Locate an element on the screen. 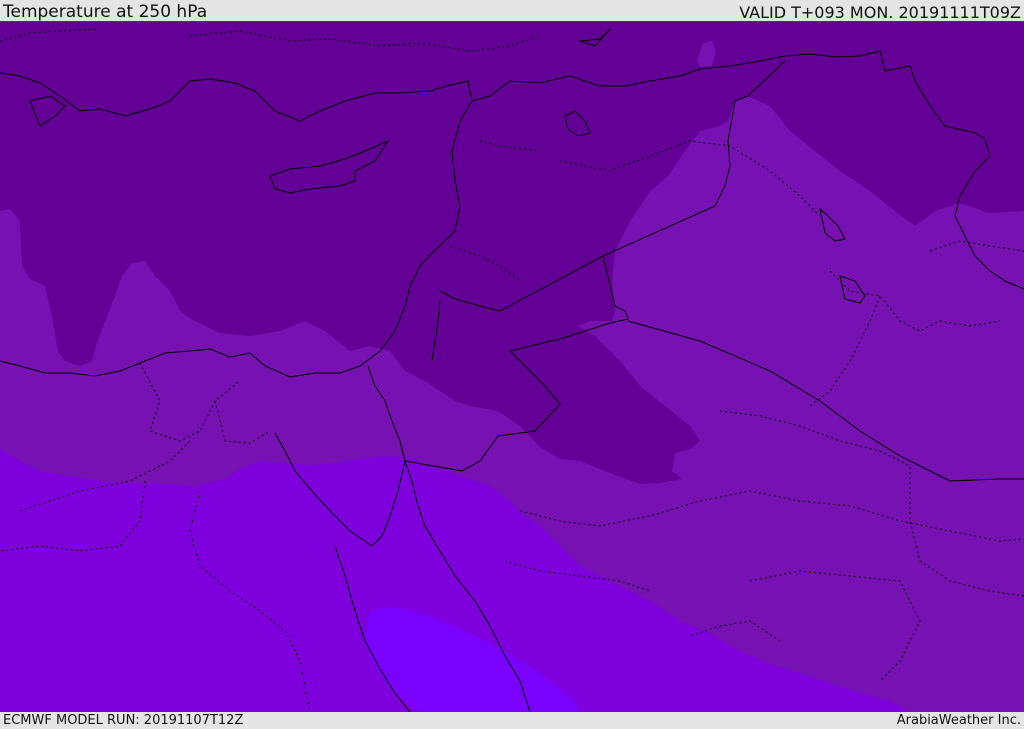  credit-label: ArabiaWeather Inc. is located at coordinates (958, 720).